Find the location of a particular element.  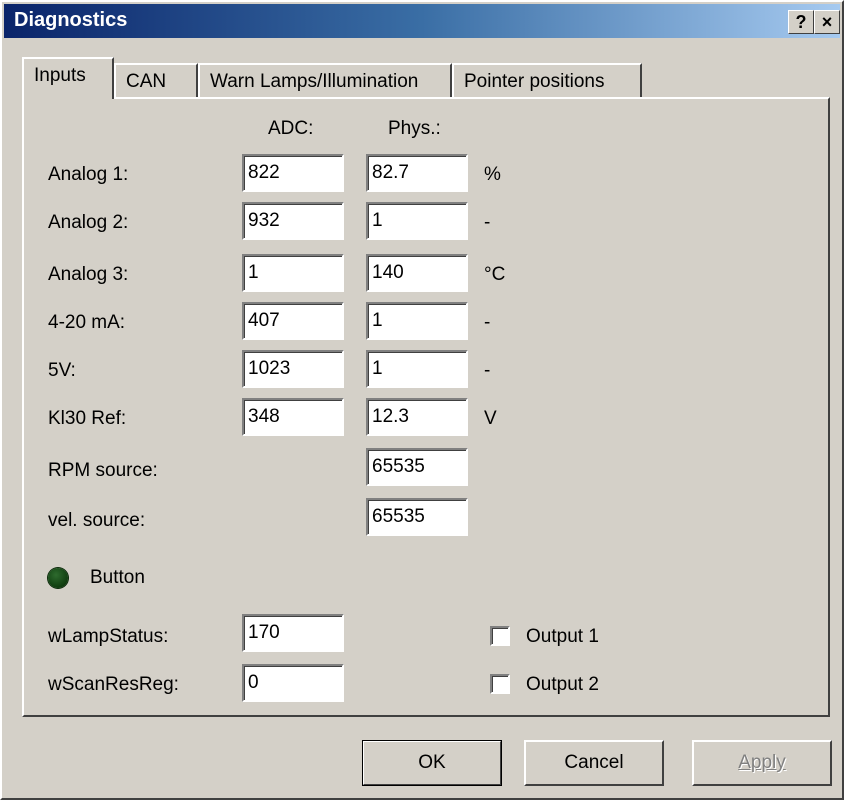

window-title: Diagnostics is located at coordinates (71, 20).